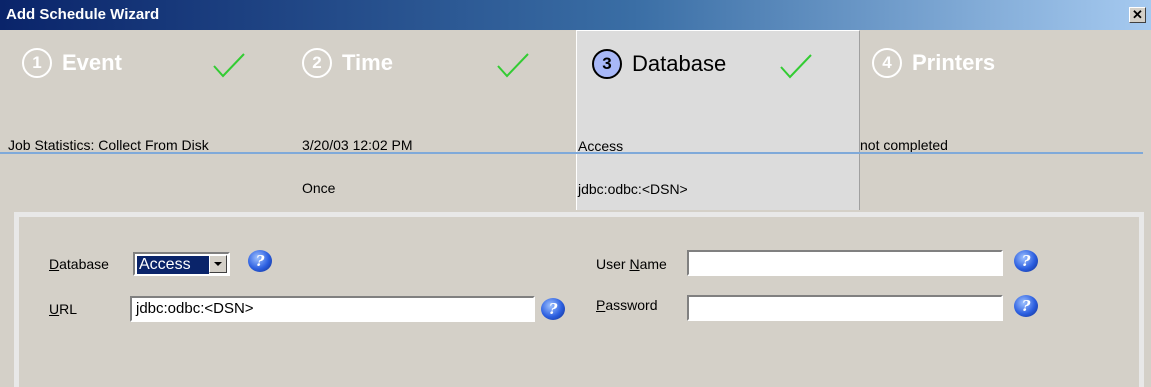 Image resolution: width=1151 pixels, height=387 pixels. What do you see at coordinates (954, 62) in the screenshot?
I see `step-label: Printers` at bounding box center [954, 62].